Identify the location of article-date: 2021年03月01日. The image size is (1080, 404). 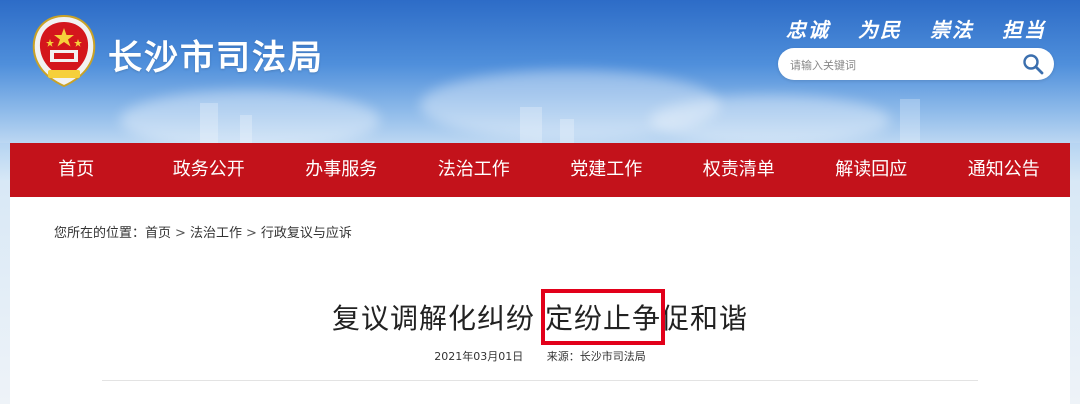
(479, 356).